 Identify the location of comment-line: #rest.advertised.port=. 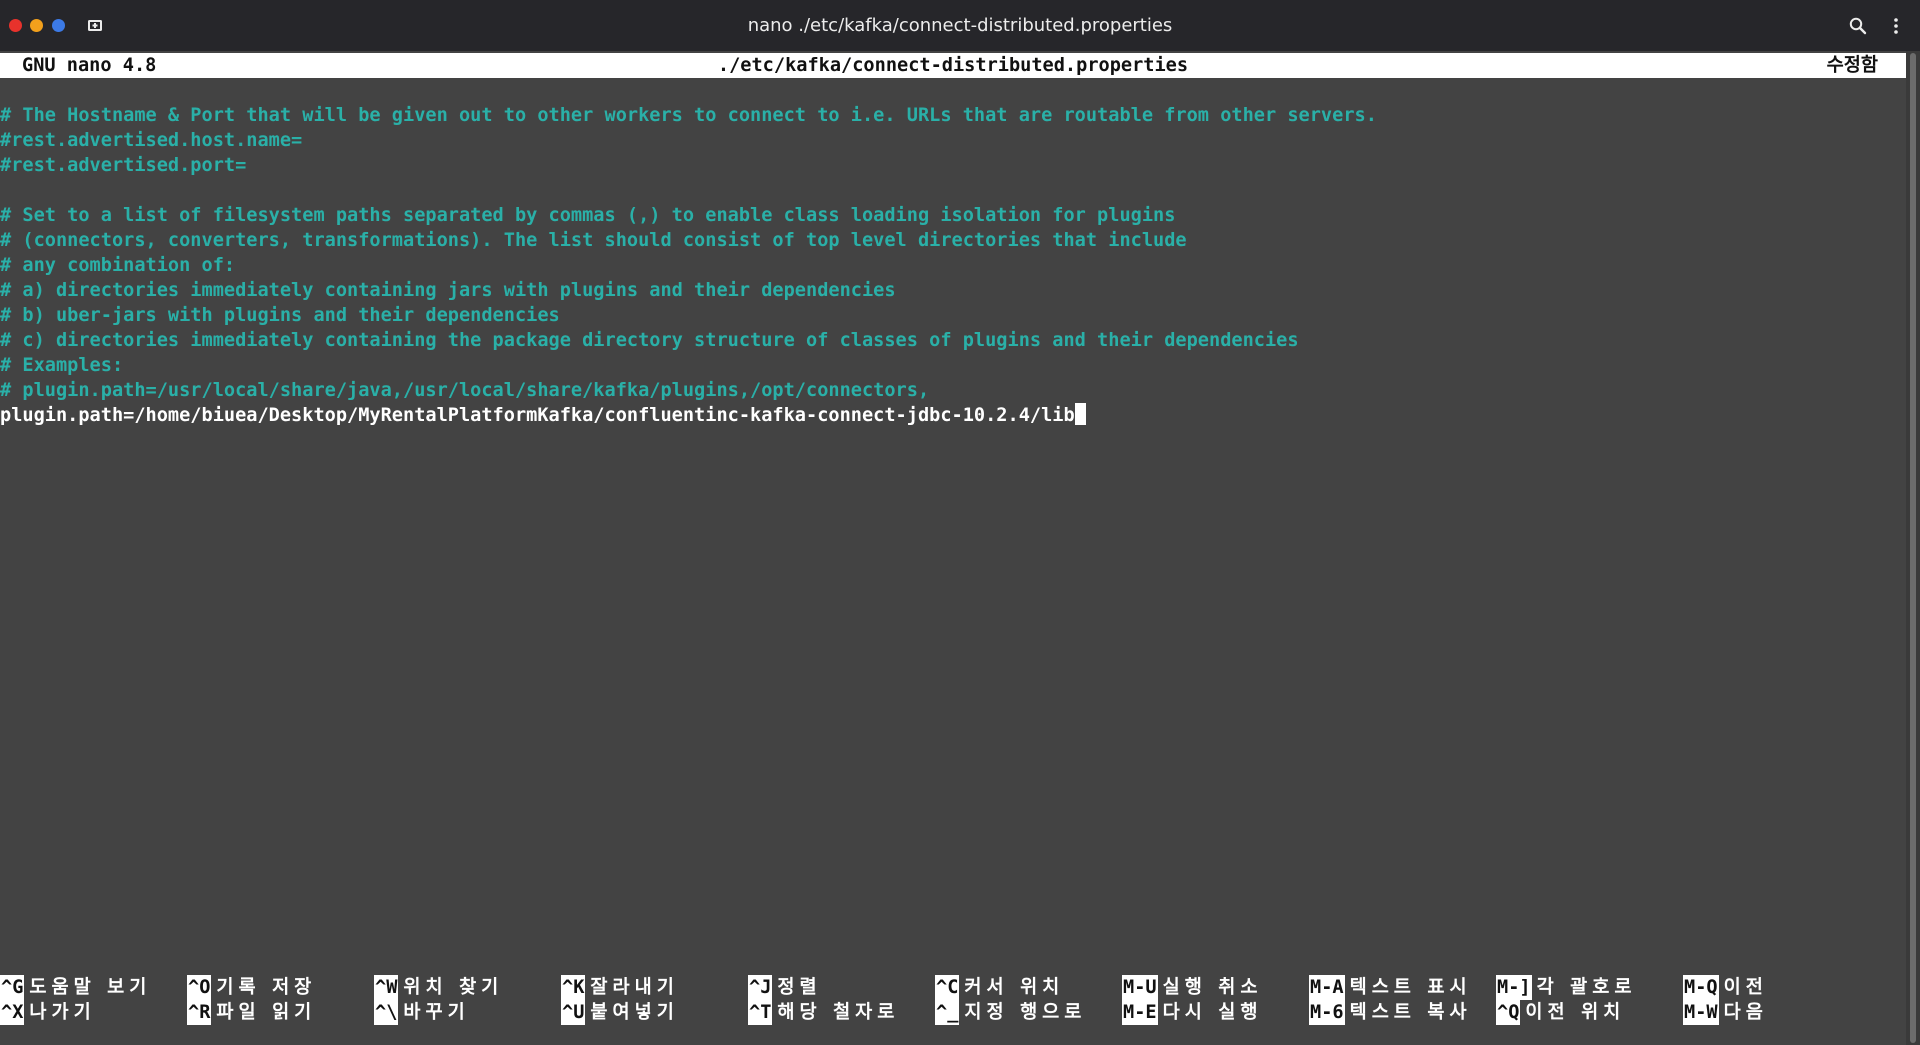
(953, 165).